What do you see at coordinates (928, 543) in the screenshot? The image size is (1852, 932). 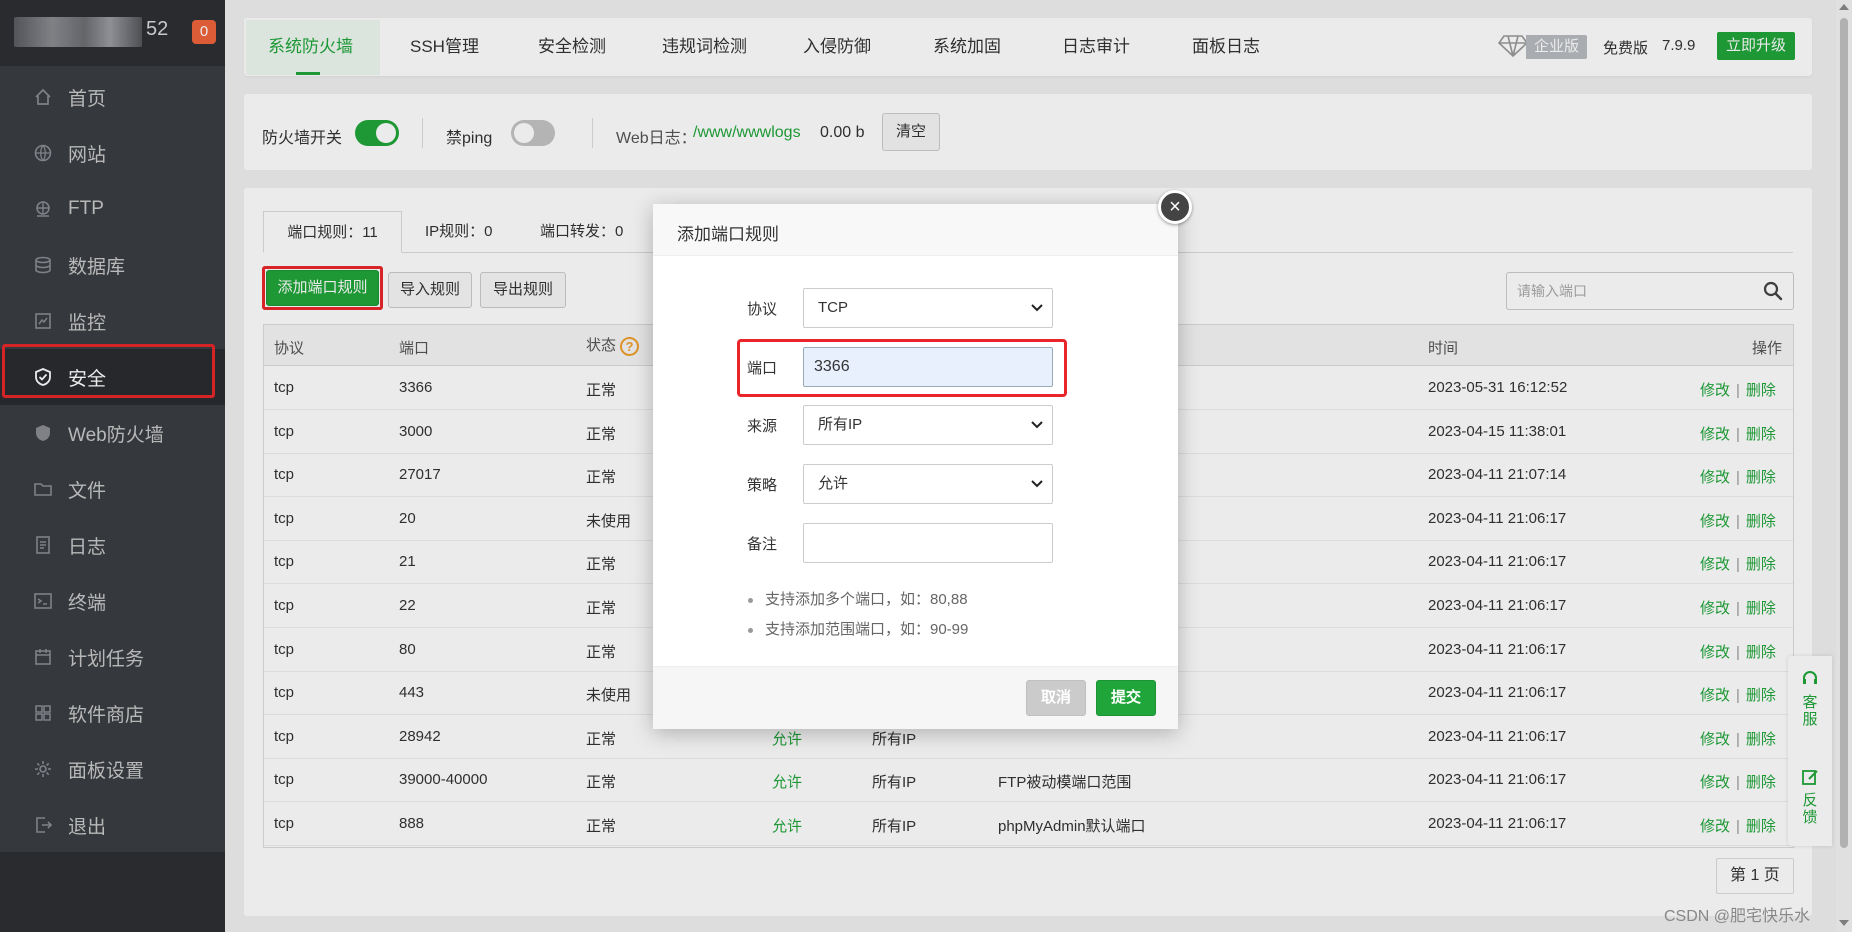 I see `note-input` at bounding box center [928, 543].